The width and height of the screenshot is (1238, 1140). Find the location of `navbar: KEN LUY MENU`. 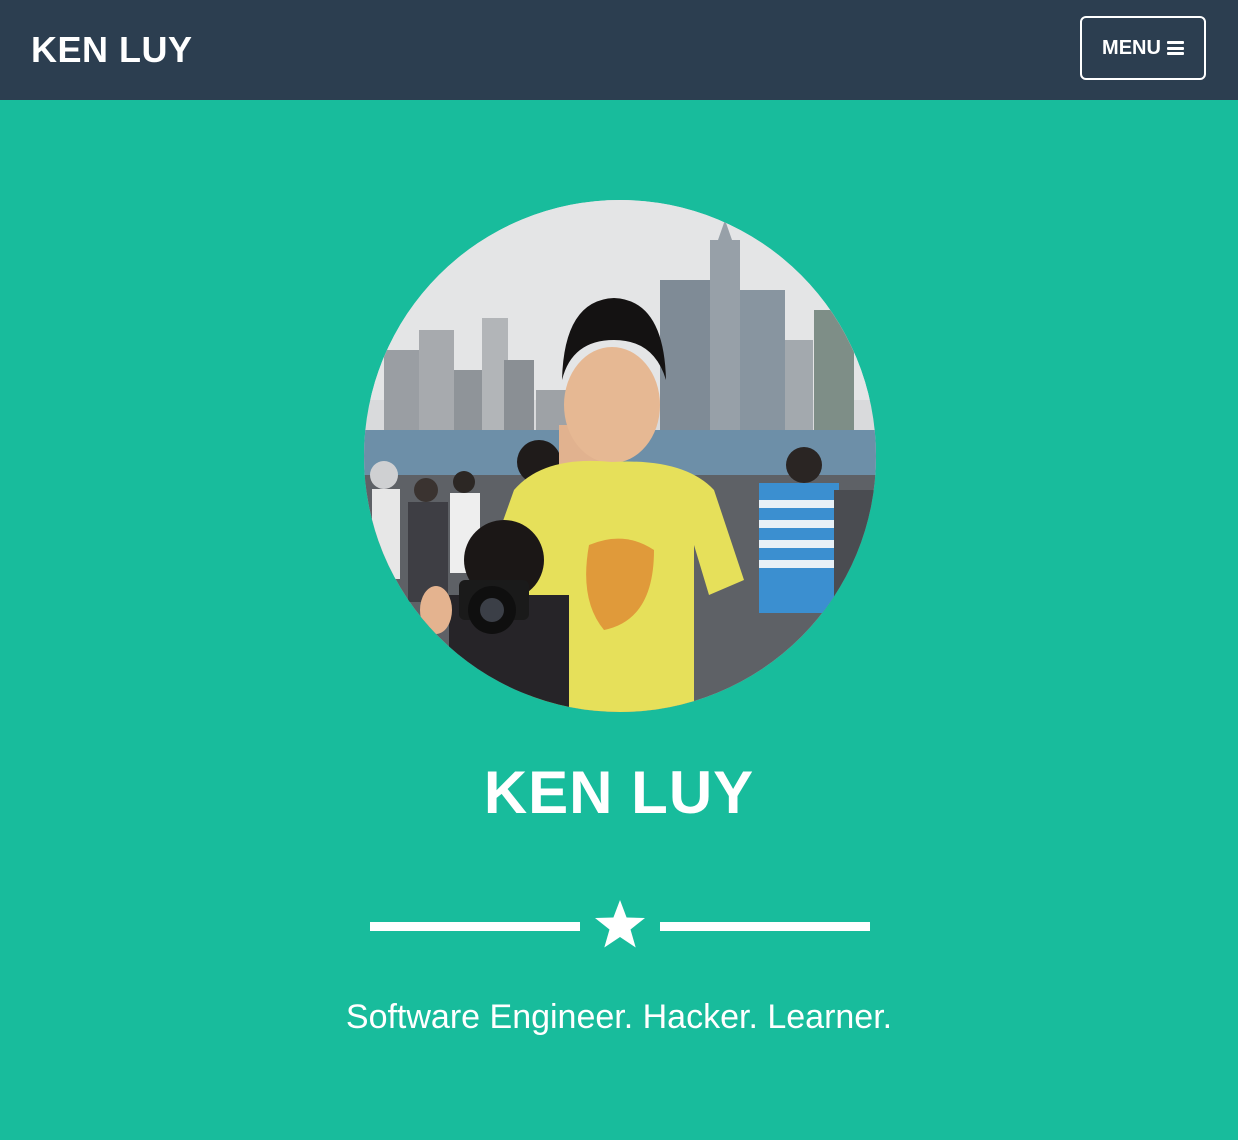

navbar: KEN LUY MENU is located at coordinates (619, 50).